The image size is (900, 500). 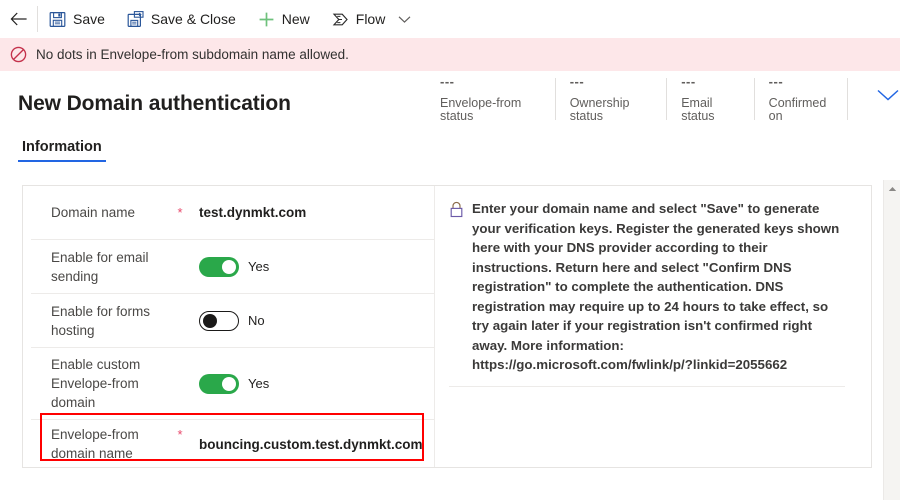 What do you see at coordinates (307, 444) in the screenshot?
I see `field-value-envelope-from-domain-name: bouncing.custom.test.dynmkt.com` at bounding box center [307, 444].